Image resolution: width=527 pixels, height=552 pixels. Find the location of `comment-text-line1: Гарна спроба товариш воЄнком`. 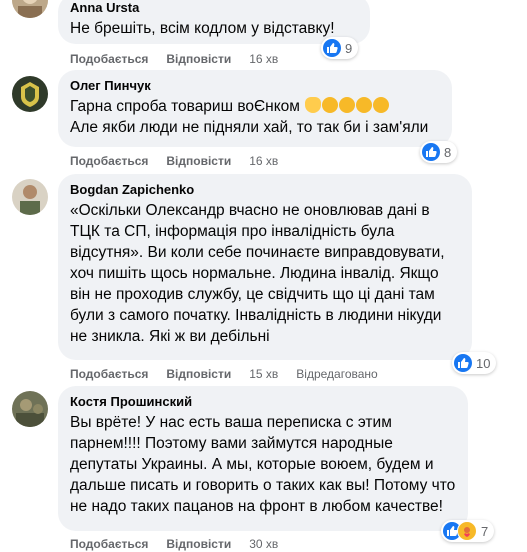

comment-text-line1: Гарна спроба товариш воЄнком is located at coordinates (185, 106).